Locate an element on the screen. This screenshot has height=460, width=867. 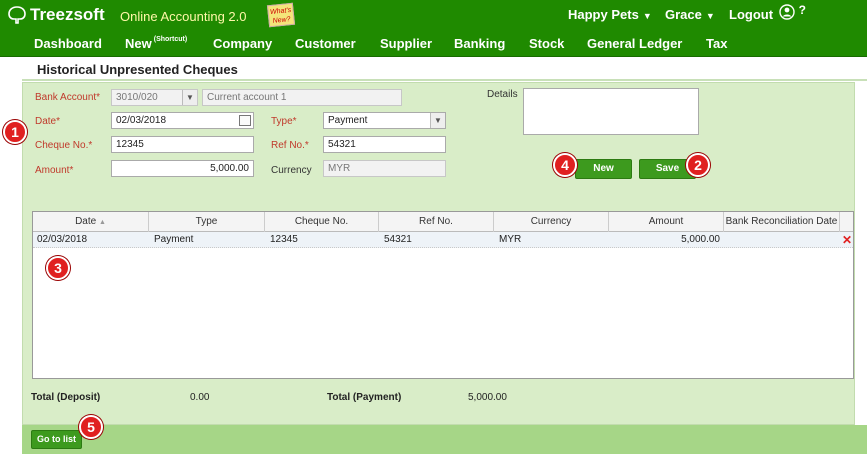
footer-bar is located at coordinates (444, 439).